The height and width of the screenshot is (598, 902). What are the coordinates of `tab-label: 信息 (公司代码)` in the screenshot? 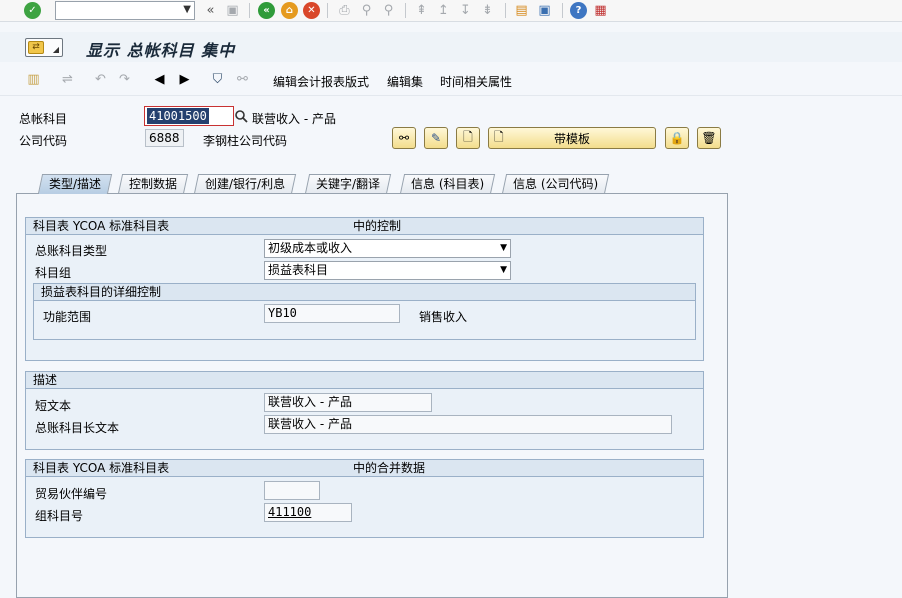 It's located at (556, 184).